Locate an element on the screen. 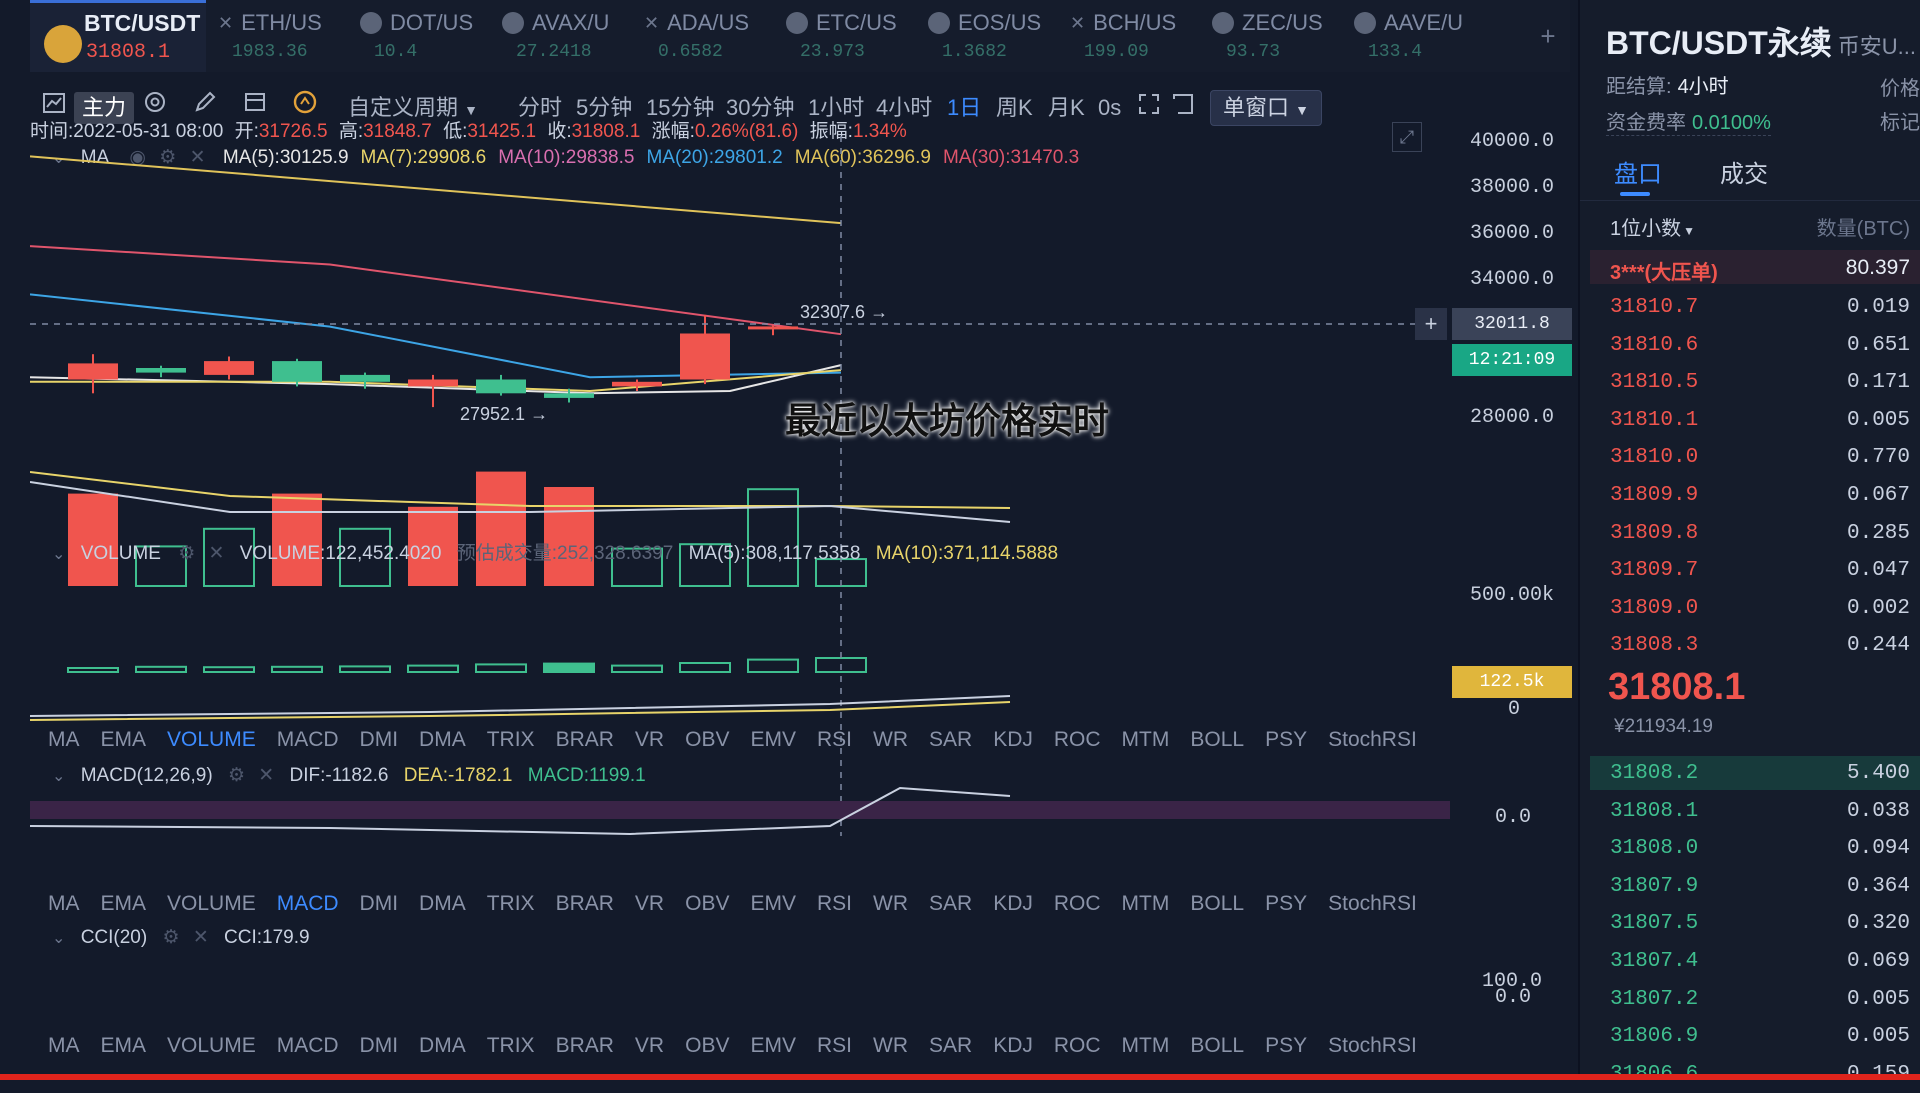 The height and width of the screenshot is (1093, 1920). bid-row: 31808.0 0.094 is located at coordinates (1760, 849).